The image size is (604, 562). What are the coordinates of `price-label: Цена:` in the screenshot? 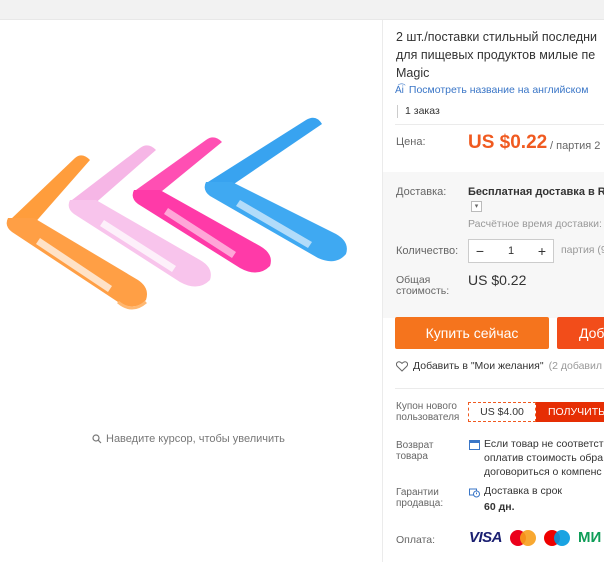 It's located at (411, 142).